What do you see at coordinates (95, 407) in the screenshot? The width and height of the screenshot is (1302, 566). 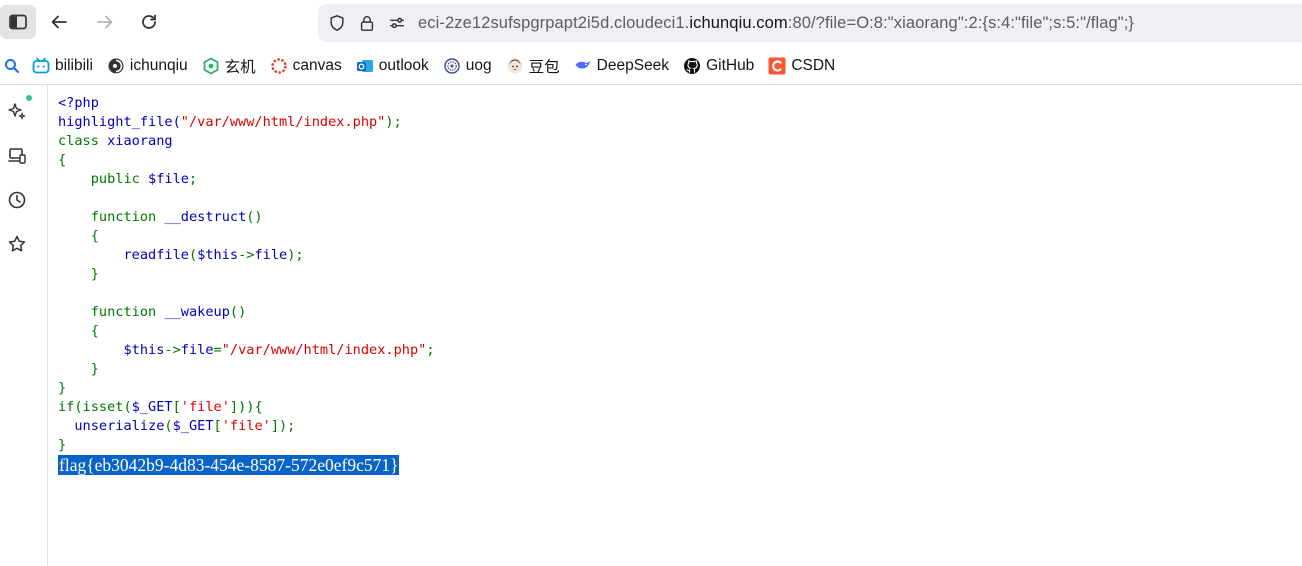 I see `code-token: if(isset(` at bounding box center [95, 407].